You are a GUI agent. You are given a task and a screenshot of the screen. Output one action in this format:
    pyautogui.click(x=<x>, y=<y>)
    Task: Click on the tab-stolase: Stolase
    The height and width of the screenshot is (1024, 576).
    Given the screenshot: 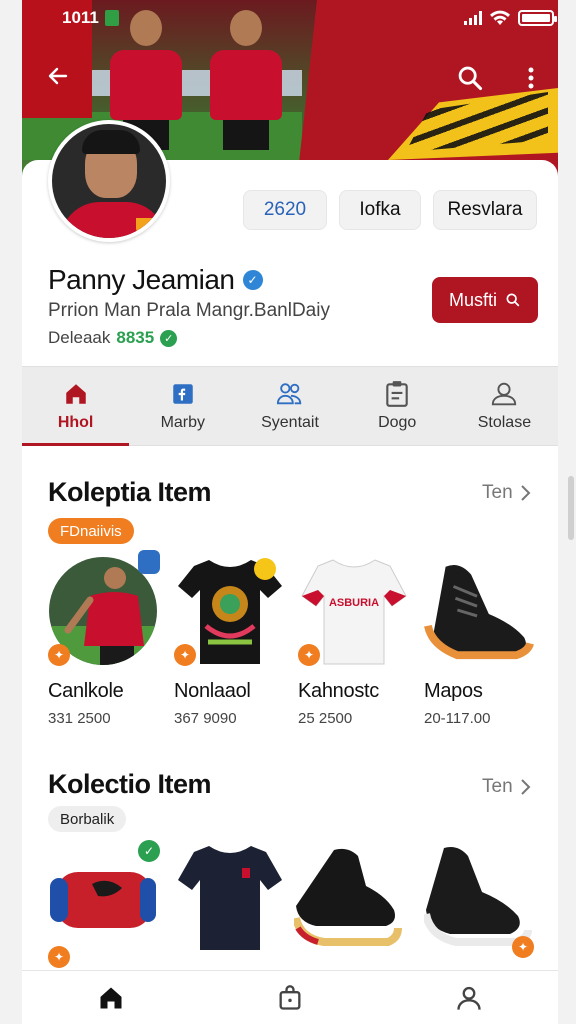 What is the action you would take?
    pyautogui.click(x=504, y=406)
    